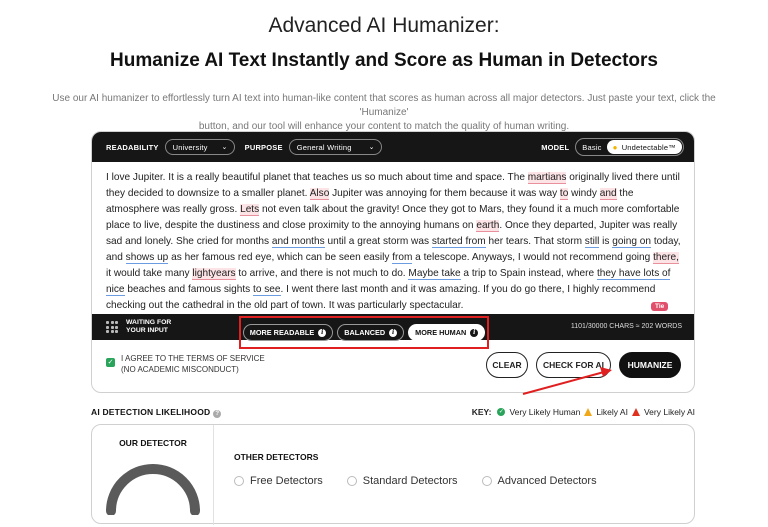 This screenshot has height=527, width=768. I want to click on waiting-status: WAITING FOR YOUR INPUT, so click(148, 327).